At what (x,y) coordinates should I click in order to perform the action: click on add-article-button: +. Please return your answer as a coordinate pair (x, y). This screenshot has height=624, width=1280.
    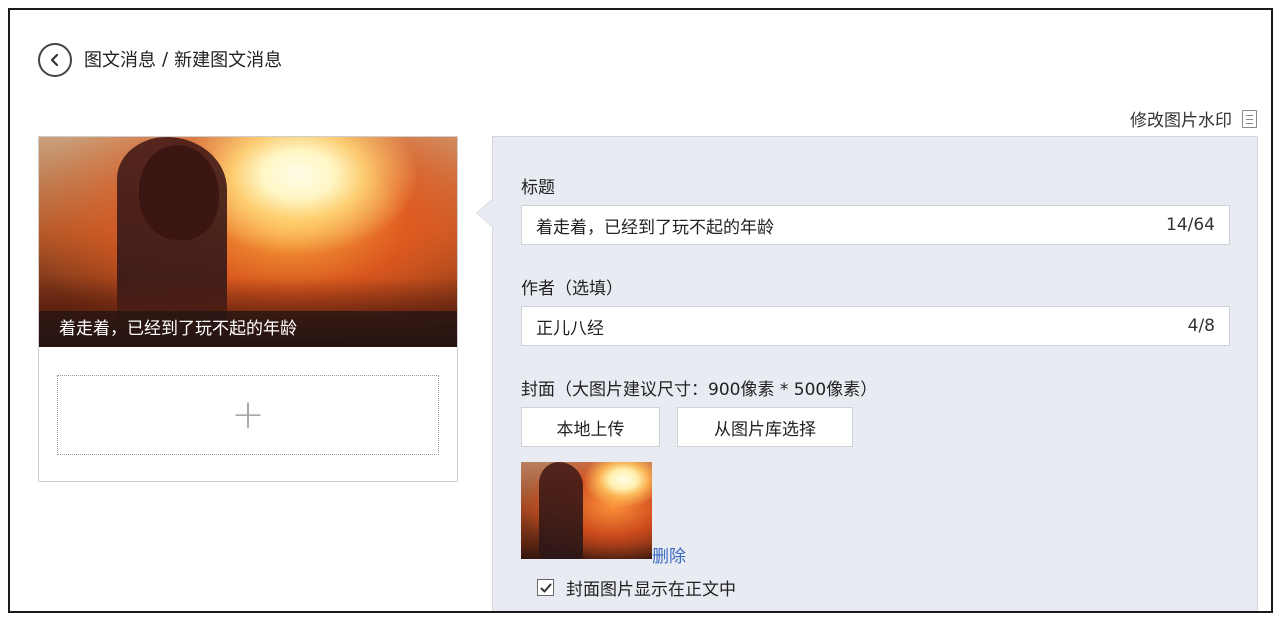
    Looking at the image, I should click on (248, 415).